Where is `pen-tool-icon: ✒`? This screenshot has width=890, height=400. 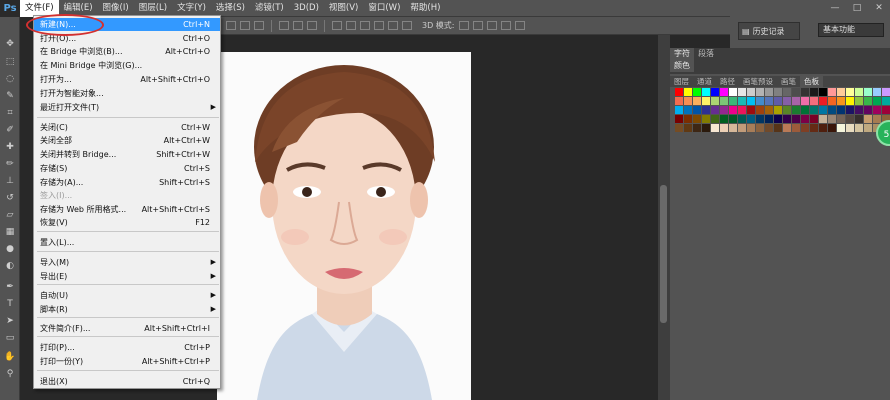 pen-tool-icon: ✒ is located at coordinates (10, 287).